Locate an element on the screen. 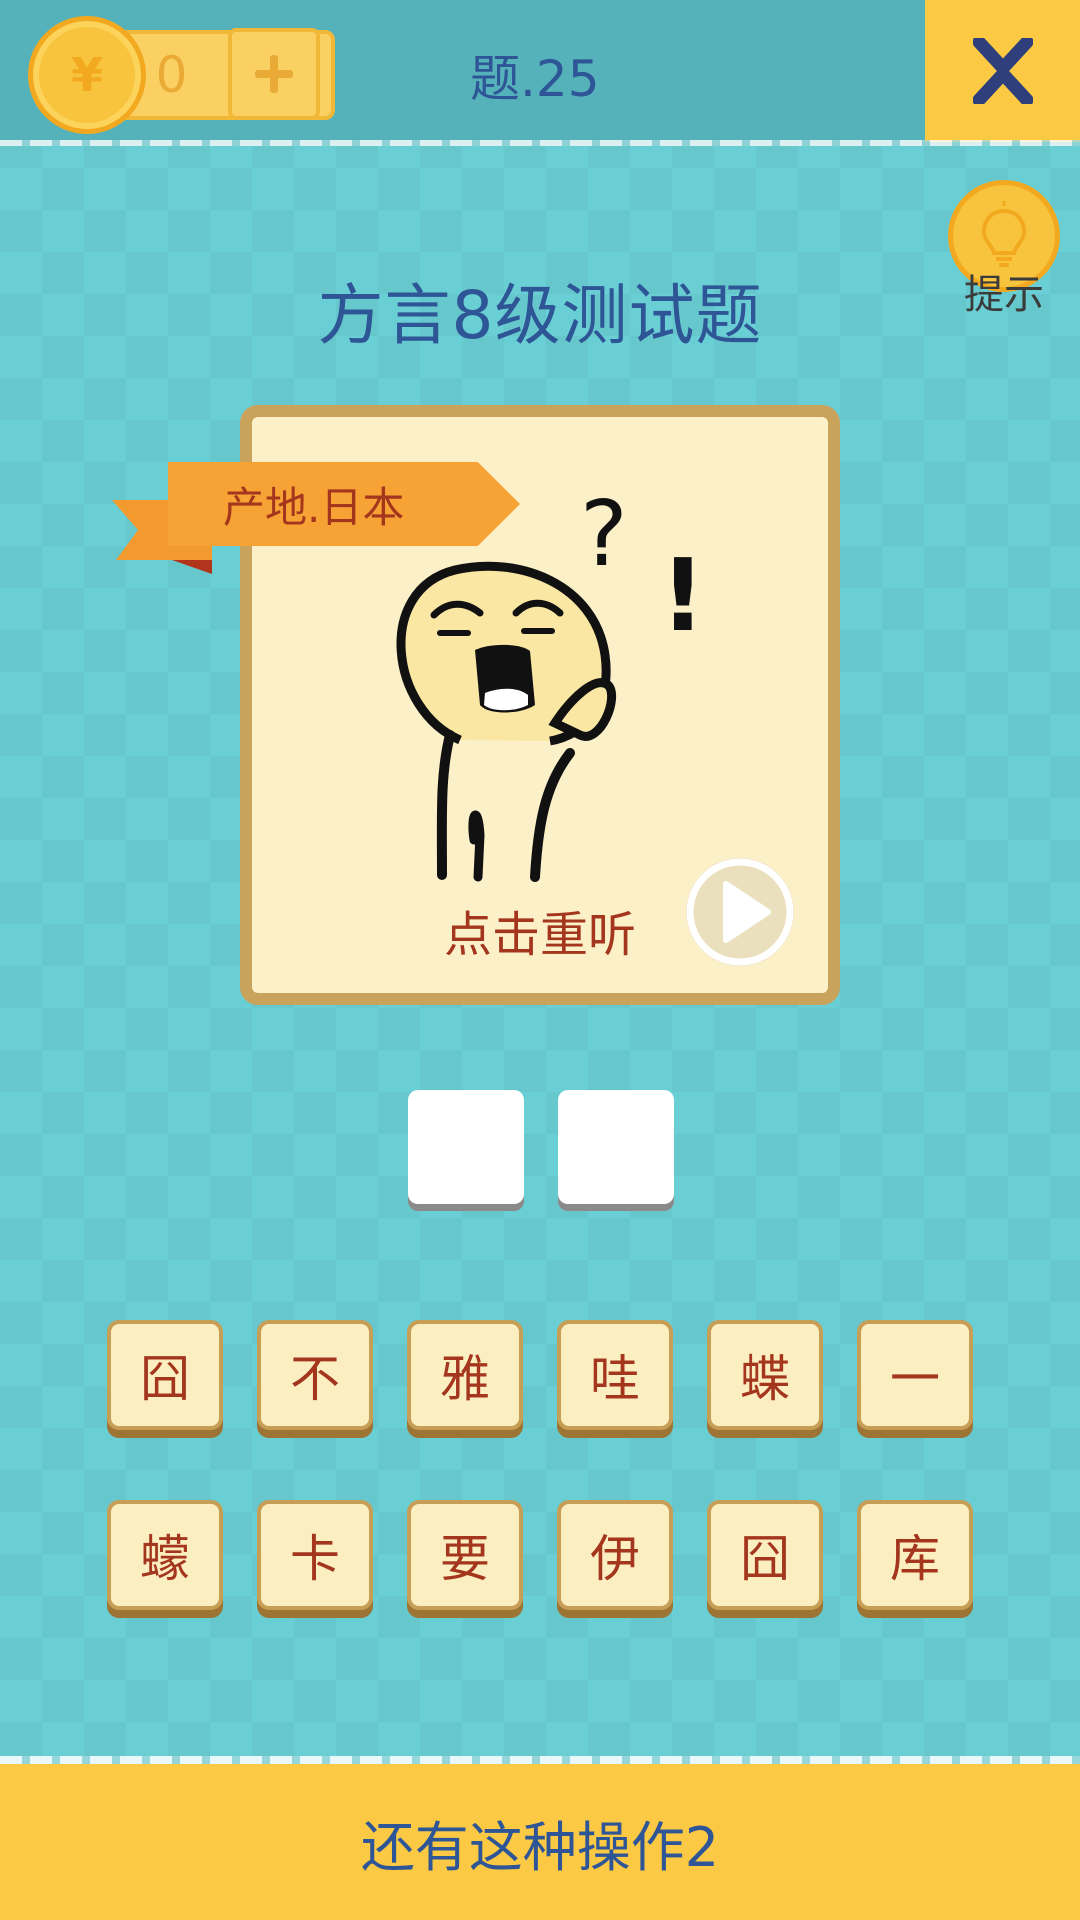 The height and width of the screenshot is (1920, 1080). add-coins-button is located at coordinates (274, 74).